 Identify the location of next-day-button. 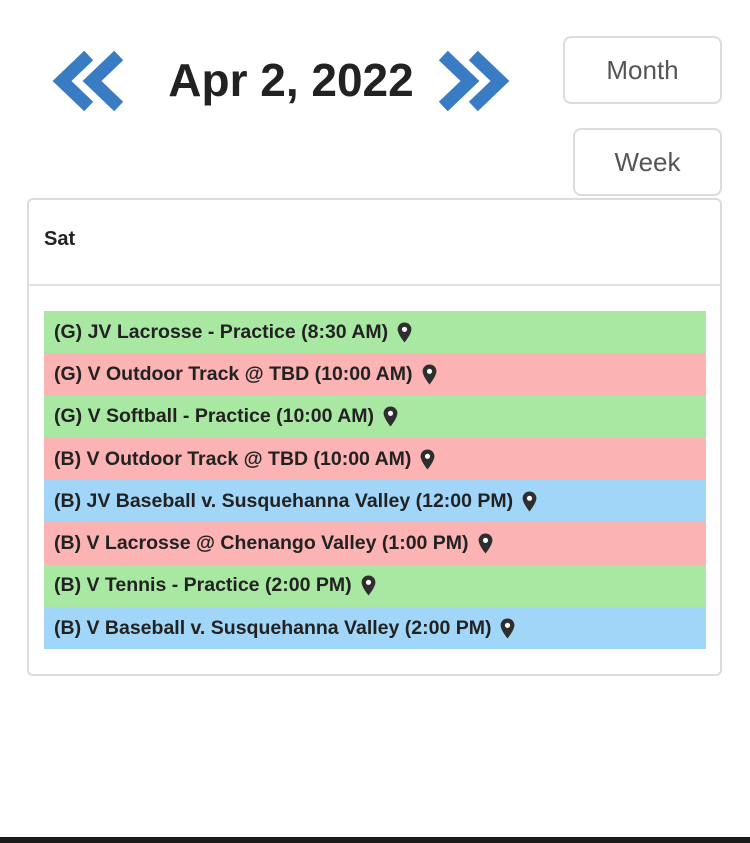
(474, 81).